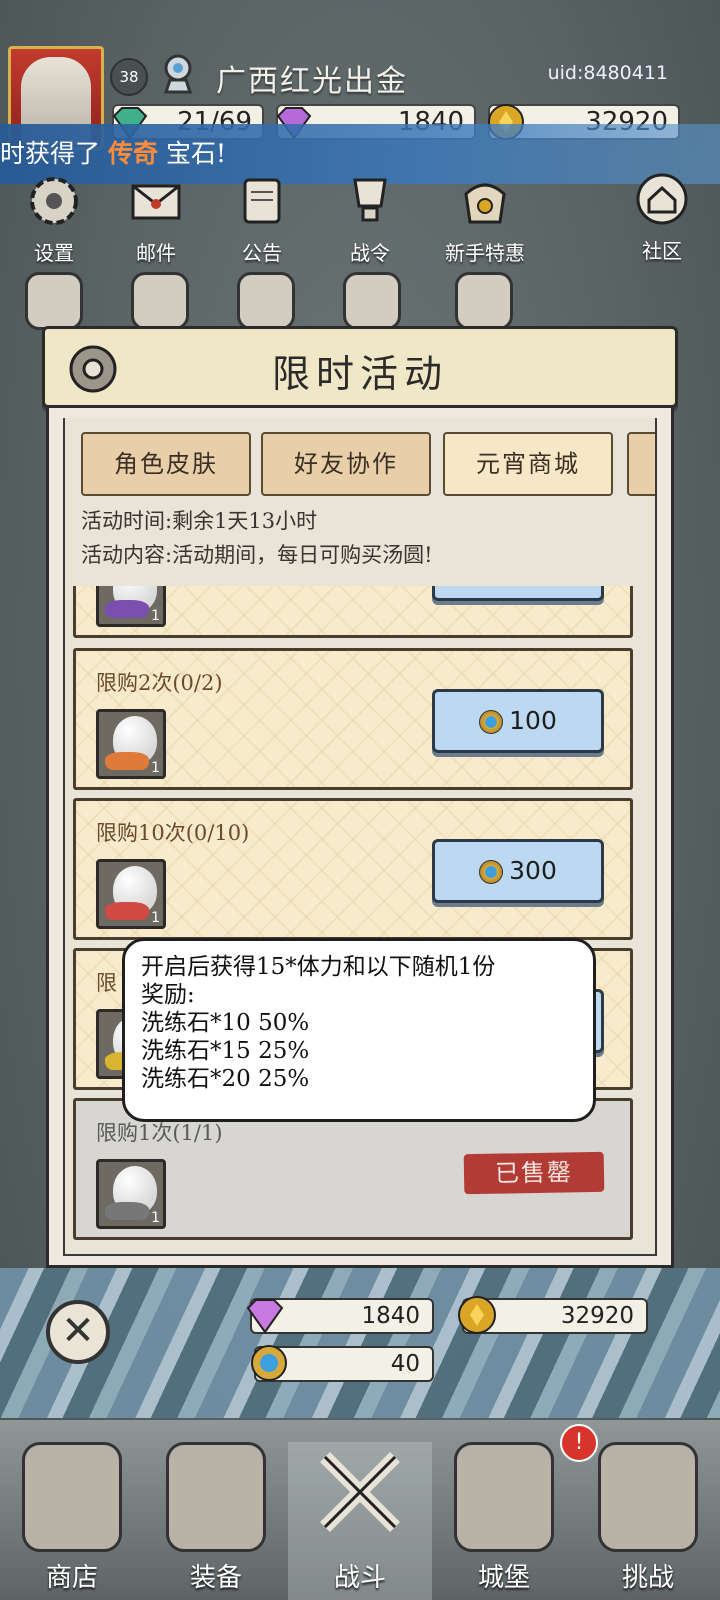 Image resolution: width=720 pixels, height=1600 pixels. I want to click on notice-label: 公告, so click(262, 253).